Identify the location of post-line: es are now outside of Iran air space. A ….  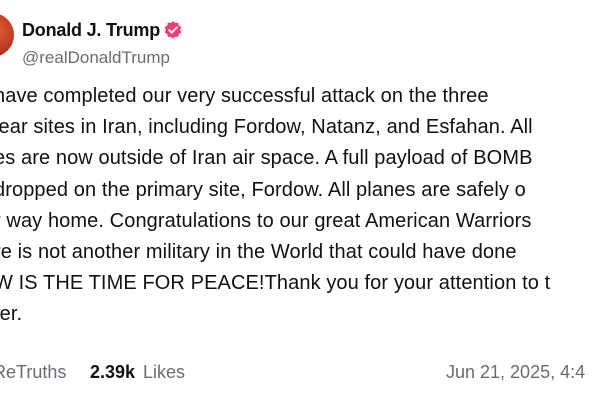
(266, 158).